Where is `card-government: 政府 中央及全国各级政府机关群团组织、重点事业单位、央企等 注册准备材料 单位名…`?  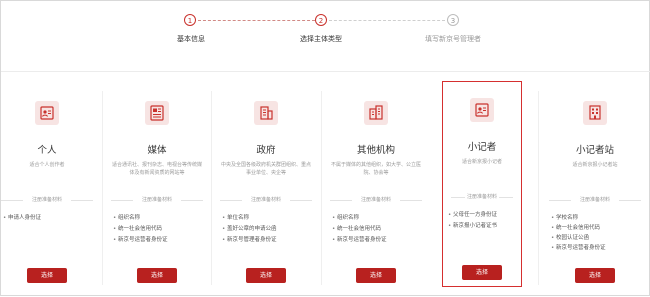
card-government: 政府 中央及全国各级政府机关群团组织、重点事业单位、央企等 注册准备材料 单位名… is located at coordinates (266, 187).